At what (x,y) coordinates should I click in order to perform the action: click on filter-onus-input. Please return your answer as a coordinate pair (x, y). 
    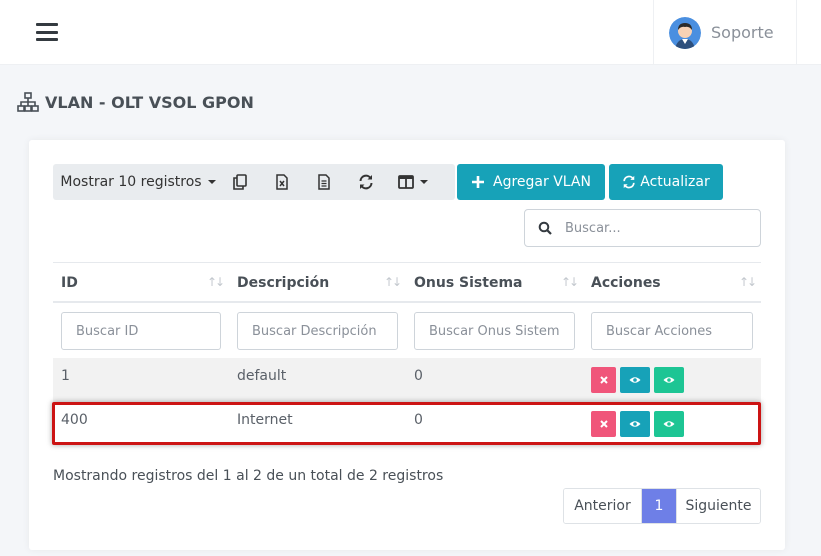
    Looking at the image, I should click on (494, 331).